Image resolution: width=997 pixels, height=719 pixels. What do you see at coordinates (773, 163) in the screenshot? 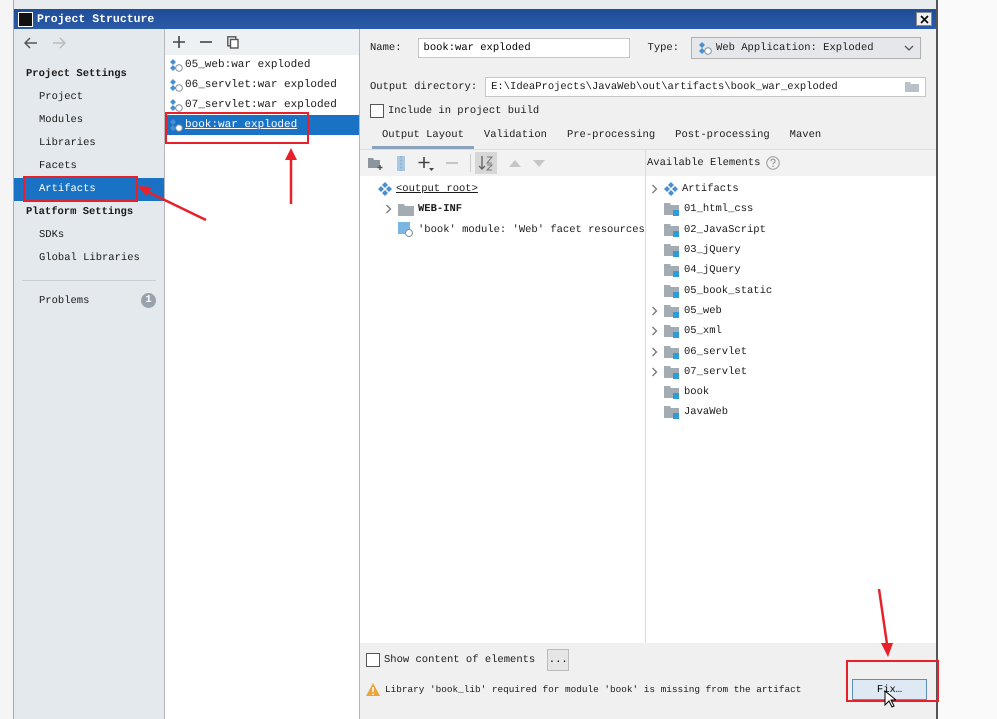
I see `help-icon` at bounding box center [773, 163].